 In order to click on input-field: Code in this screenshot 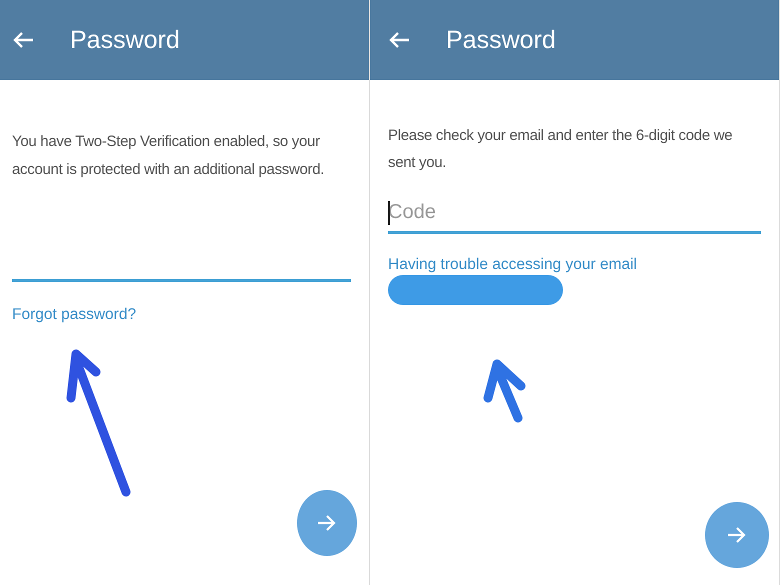, I will do `click(574, 214)`.